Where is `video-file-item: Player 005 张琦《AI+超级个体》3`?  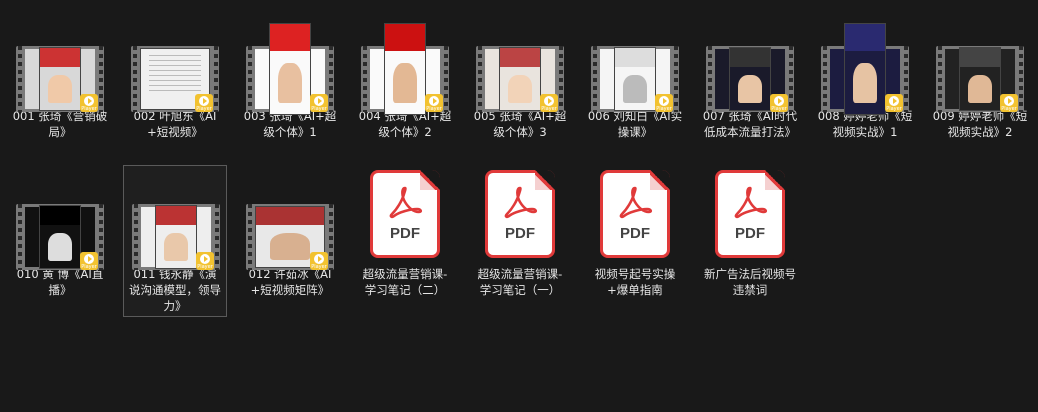
video-file-item: Player 005 张琦《AI+超级个体》3 is located at coordinates (520, 74).